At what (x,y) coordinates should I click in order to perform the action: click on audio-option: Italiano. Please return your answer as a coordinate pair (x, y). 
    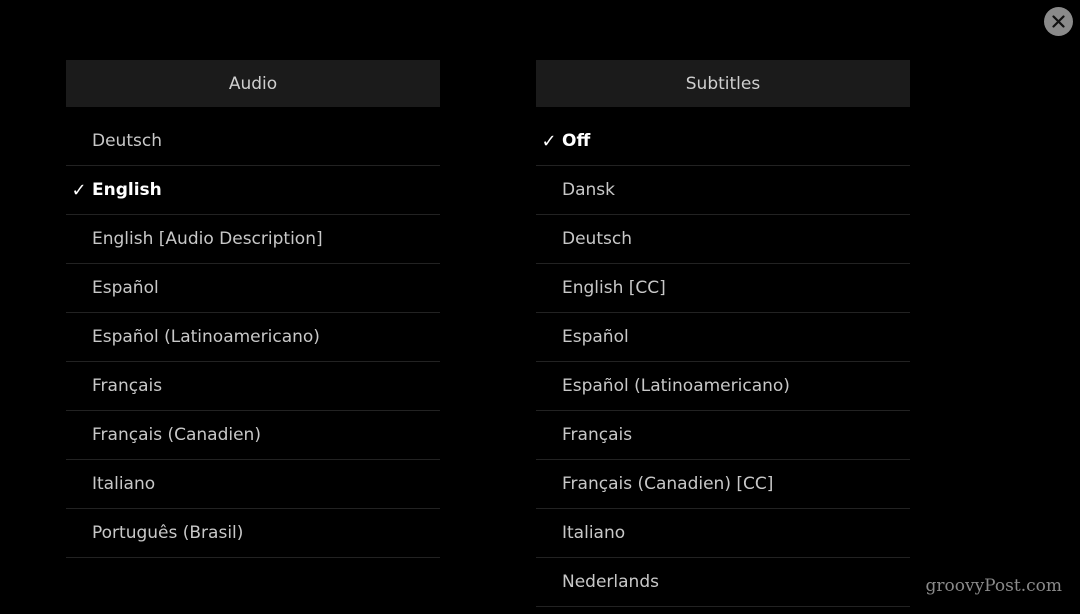
    Looking at the image, I should click on (253, 484).